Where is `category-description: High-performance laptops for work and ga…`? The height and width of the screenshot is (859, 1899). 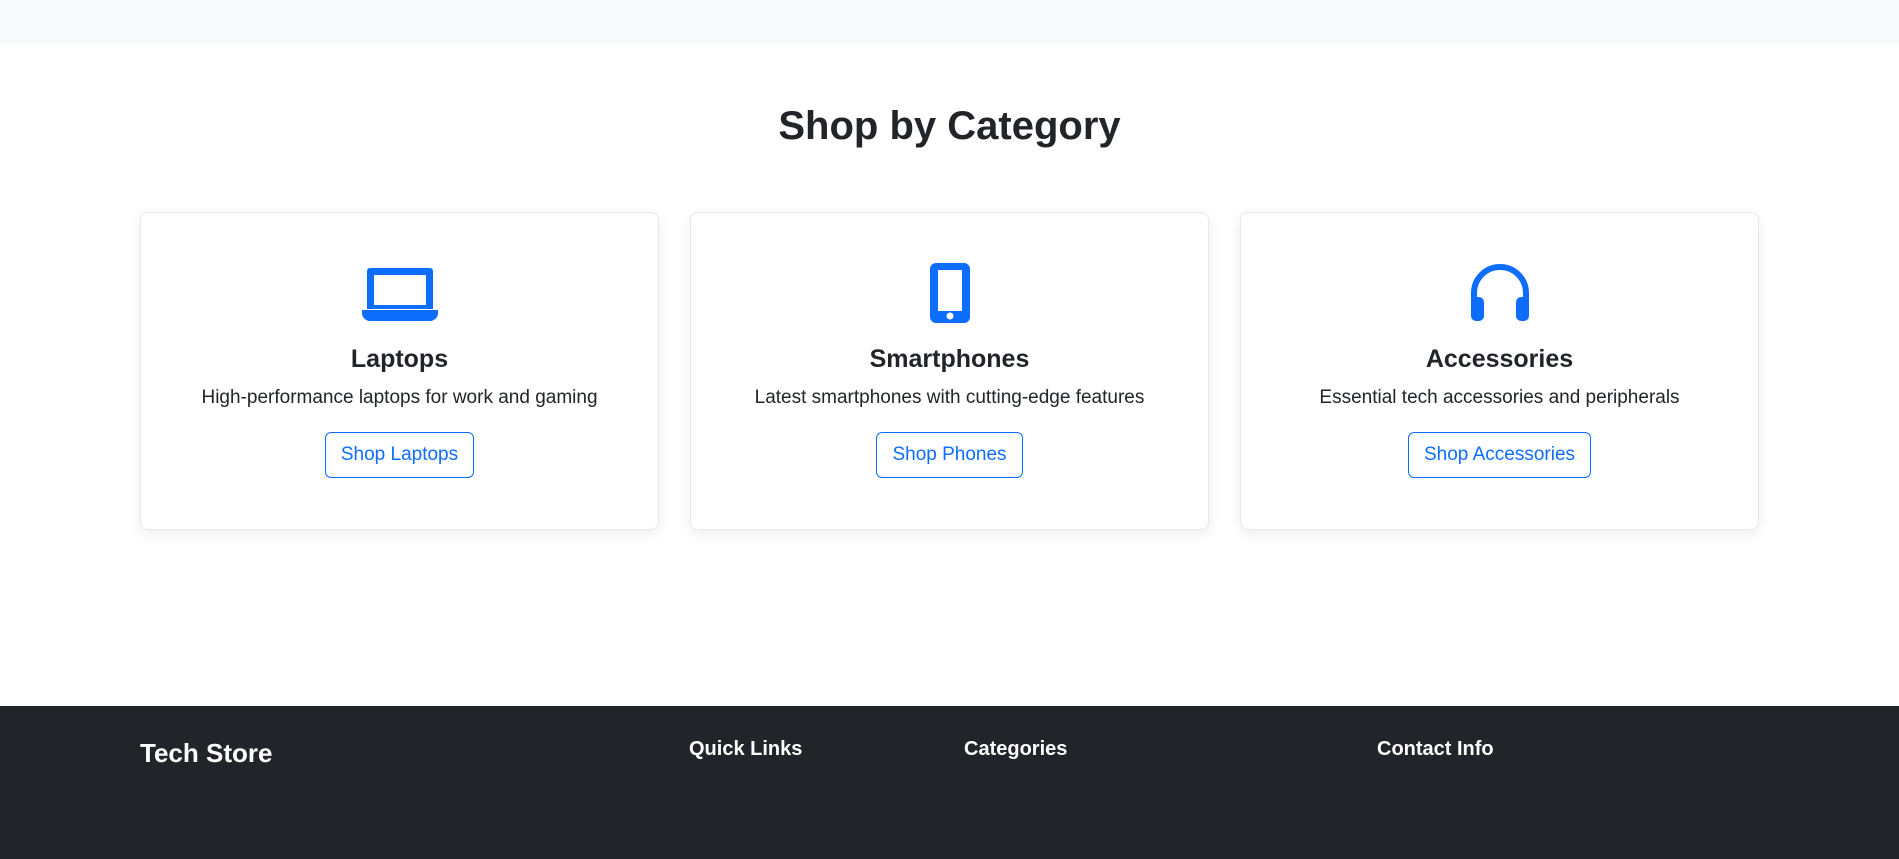
category-description: High-performance laptops for work and ga… is located at coordinates (399, 397).